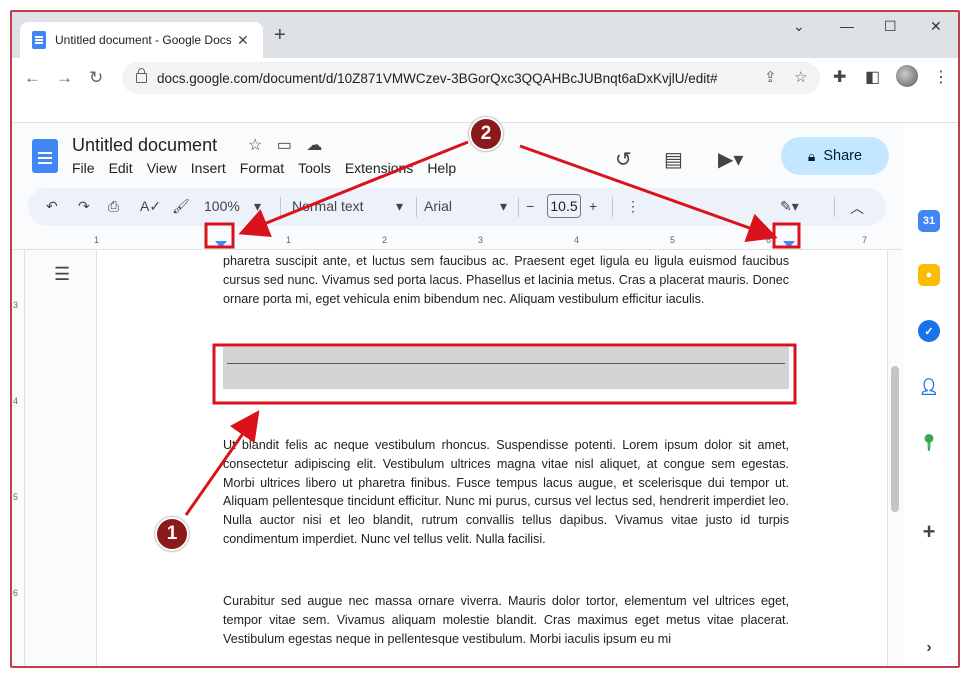 The image size is (978, 686). What do you see at coordinates (280, 35) in the screenshot?
I see `new-tab-button: +` at bounding box center [280, 35].